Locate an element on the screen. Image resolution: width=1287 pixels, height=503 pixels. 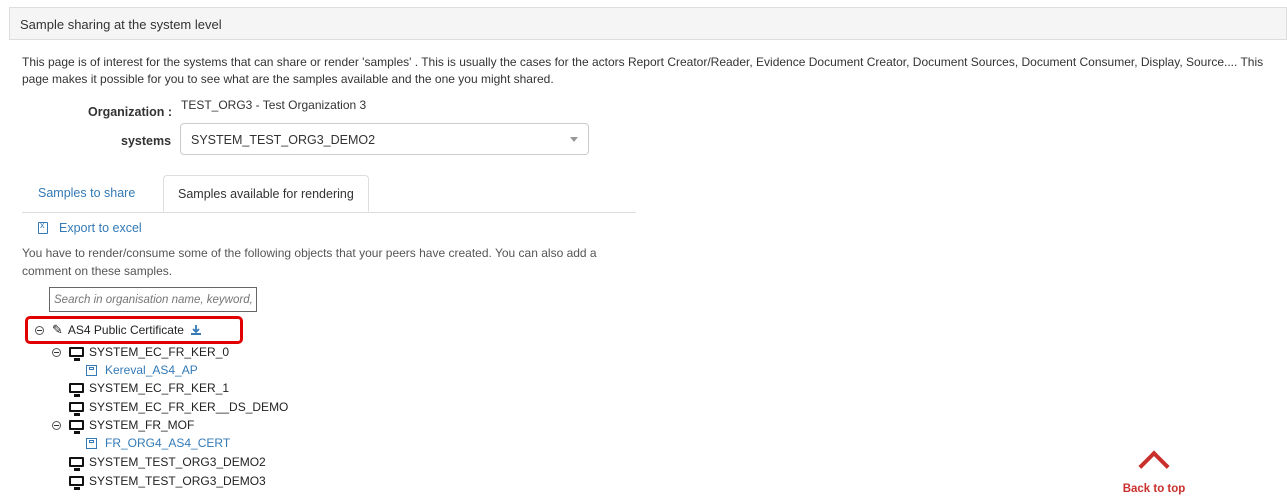
systems-select: SYSTEM_TEST_ORG3_DEMO2 is located at coordinates (384, 139).